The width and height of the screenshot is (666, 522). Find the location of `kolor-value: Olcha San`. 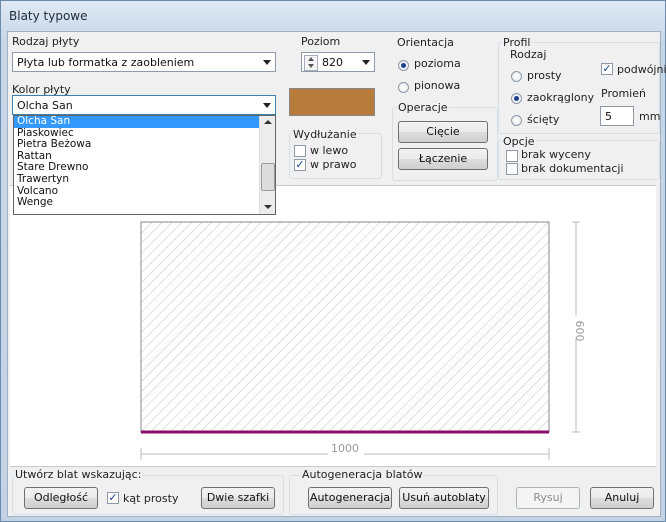

kolor-value: Olcha San is located at coordinates (45, 105).